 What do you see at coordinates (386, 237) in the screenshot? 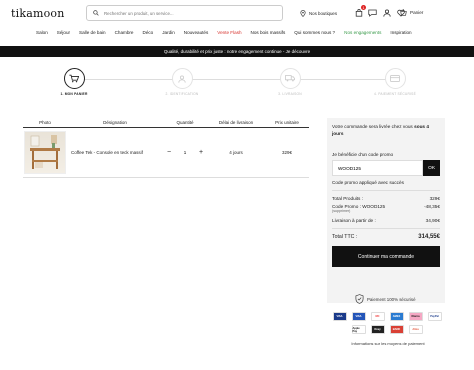
I see `total-row: Total TTC : 314,55€` at bounding box center [386, 237].